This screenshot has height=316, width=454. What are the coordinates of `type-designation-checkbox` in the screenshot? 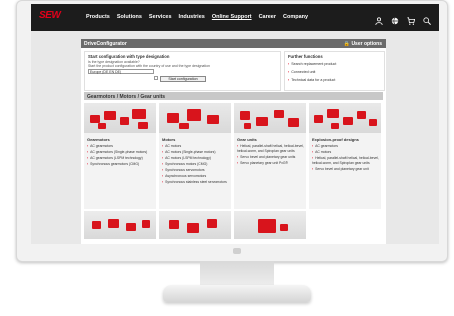 It's located at (156, 78).